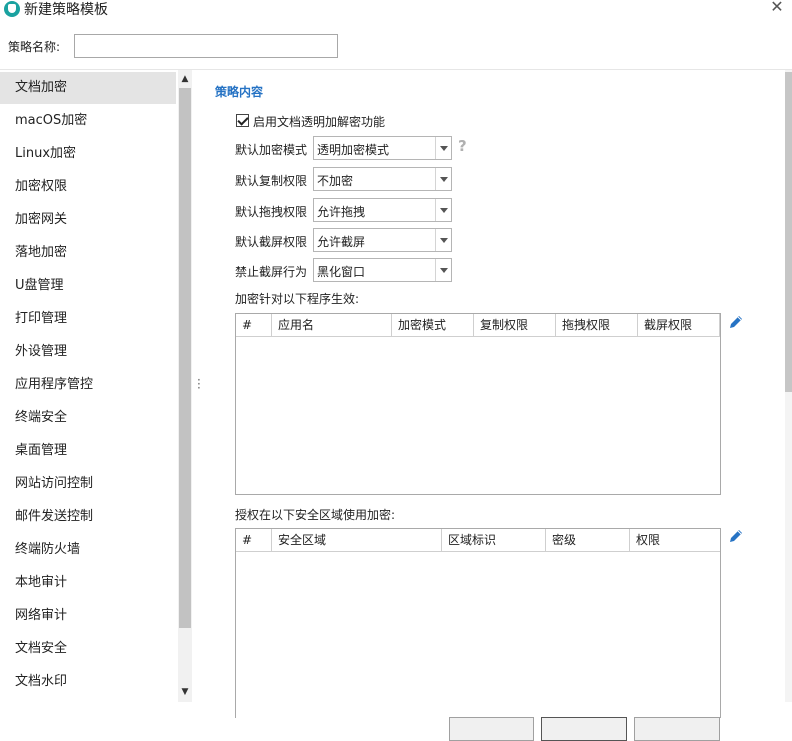 The width and height of the screenshot is (792, 741). I want to click on sidebar-item-peripheral-management: 外设管理, so click(88, 352).